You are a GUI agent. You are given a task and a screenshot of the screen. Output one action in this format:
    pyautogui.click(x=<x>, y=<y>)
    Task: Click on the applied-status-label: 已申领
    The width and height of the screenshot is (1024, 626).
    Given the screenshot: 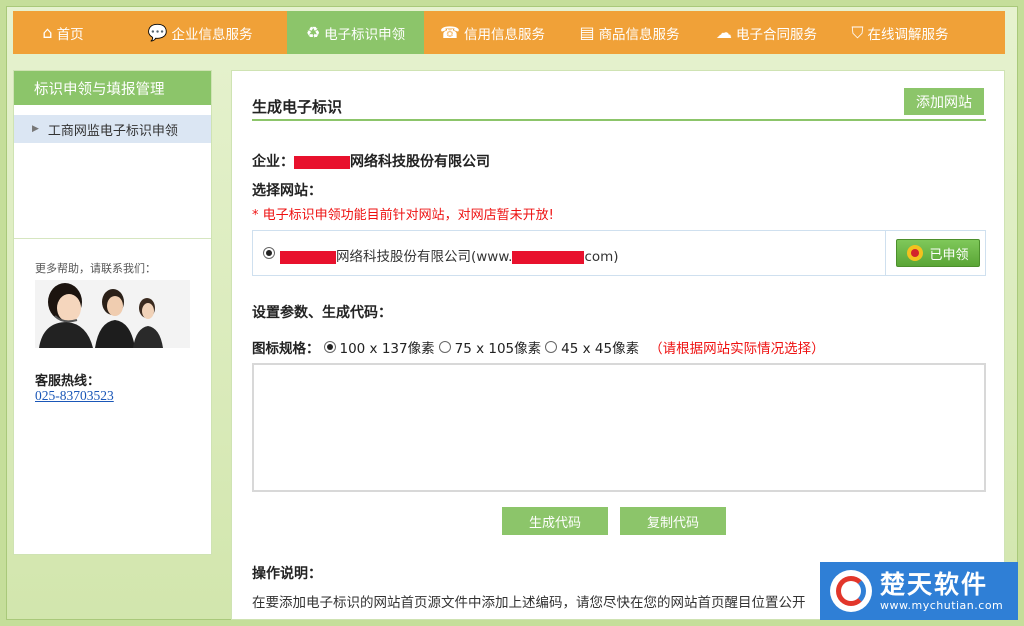 What is the action you would take?
    pyautogui.click(x=949, y=255)
    